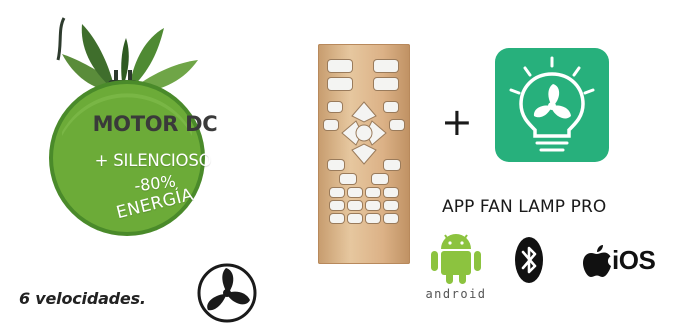 The height and width of the screenshot is (324, 681). What do you see at coordinates (227, 293) in the screenshot?
I see `fan-icon` at bounding box center [227, 293].